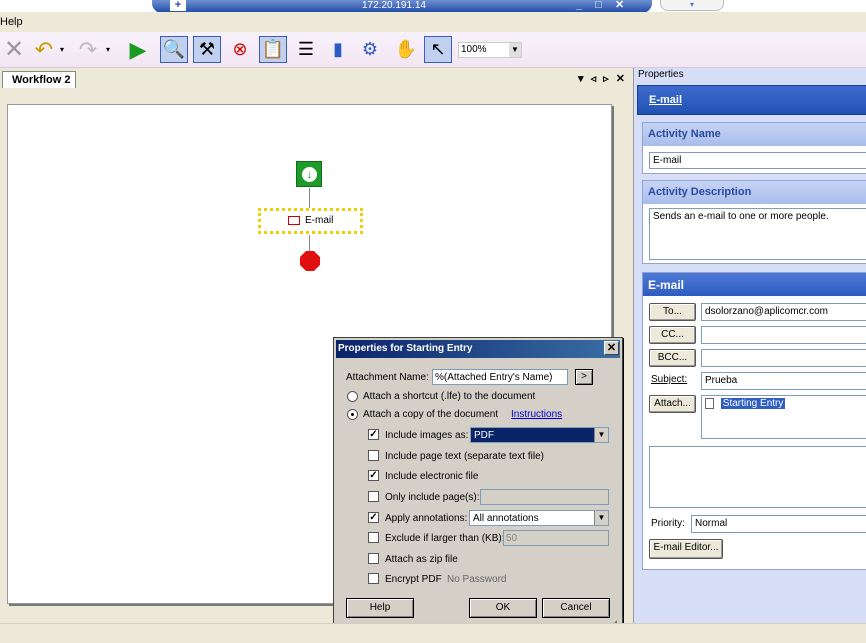  Describe the element at coordinates (108, 49) in the screenshot. I see `redo-dropdown-icon: ▾` at that location.